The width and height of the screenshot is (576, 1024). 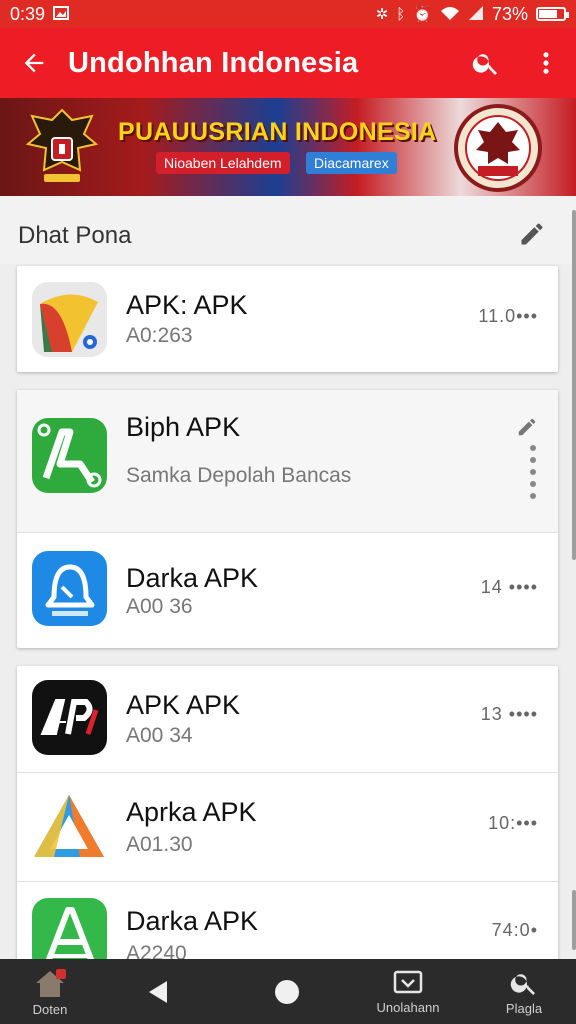 I want to click on list-item: Darka APK A00 36 14 ••••, so click(x=287, y=590).